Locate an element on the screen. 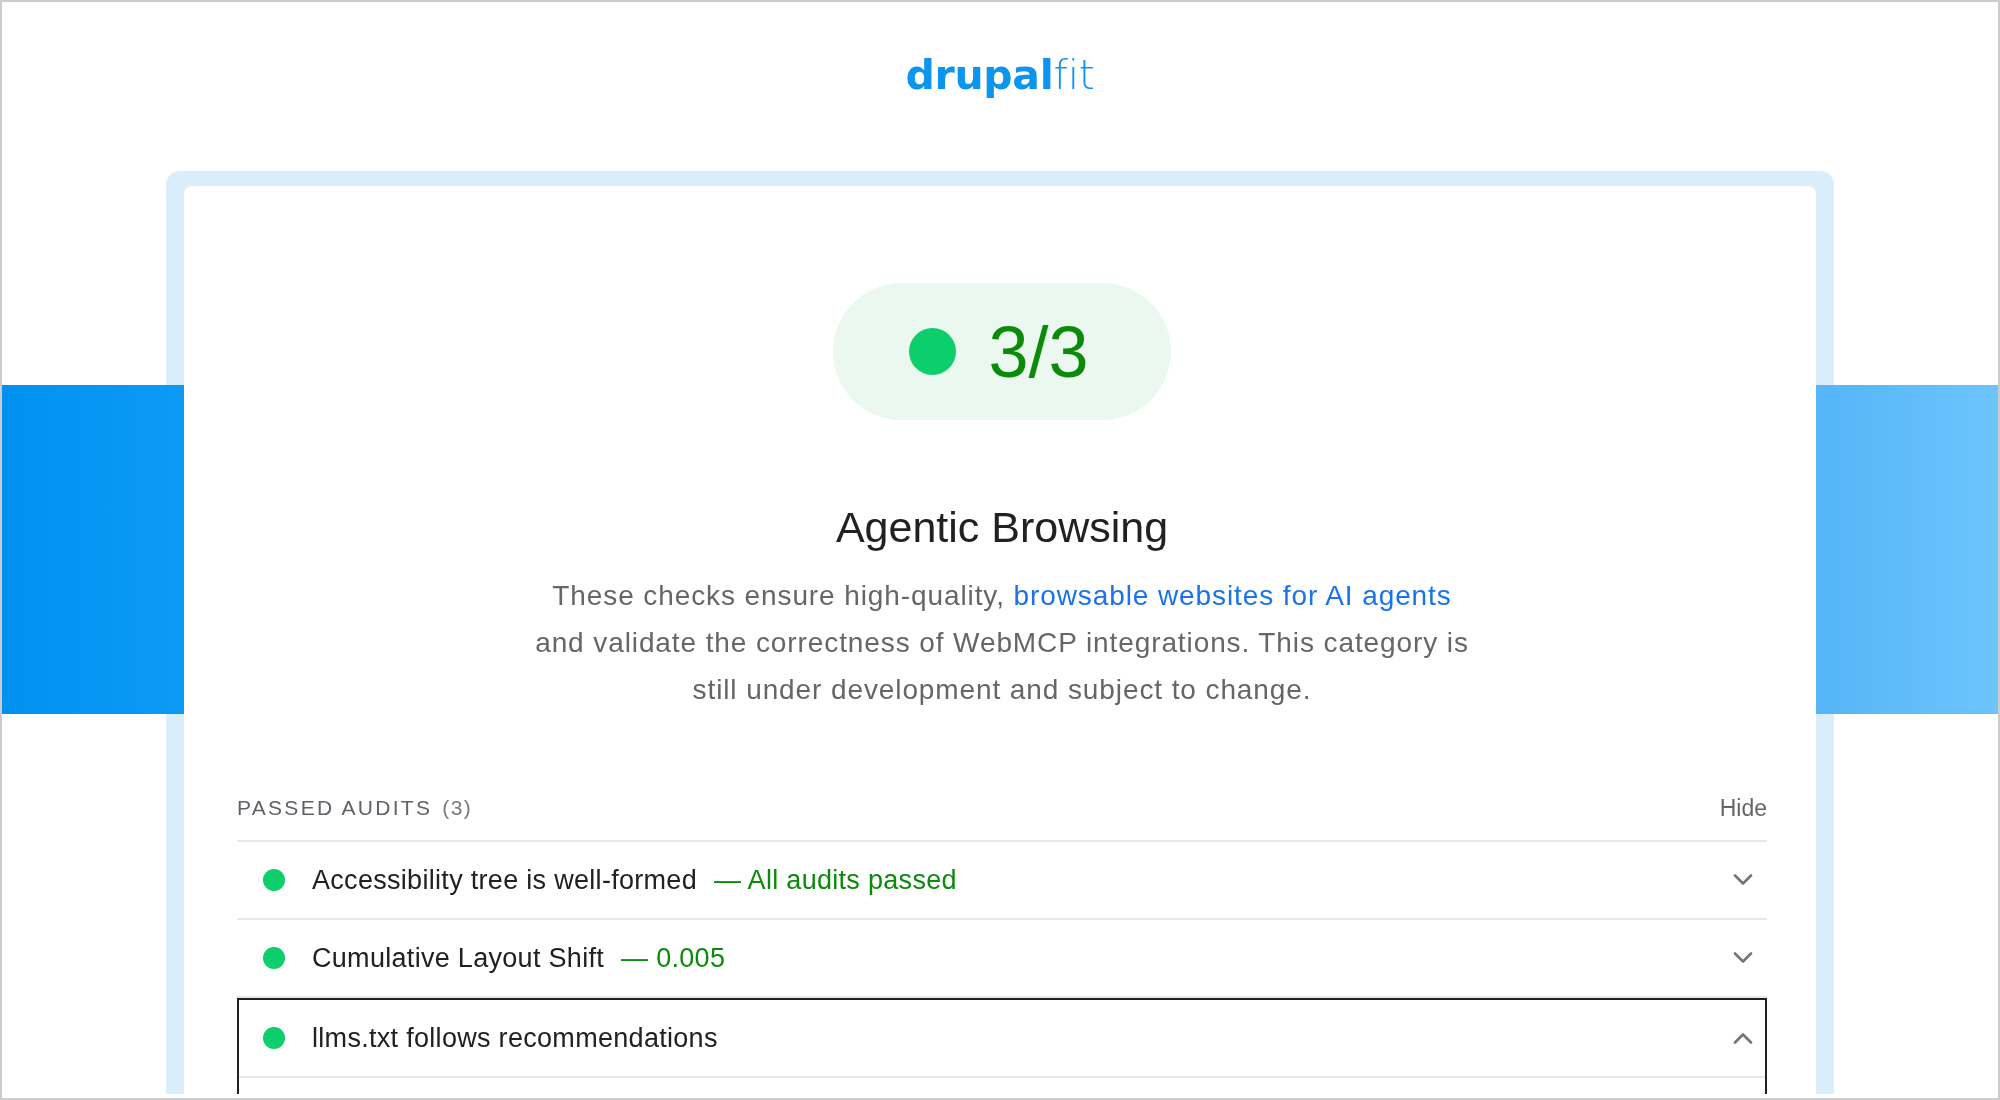 The width and height of the screenshot is (2000, 1100). category-description: These checks ensure high-quality, browsable websites for AI agents and validate the correctness of WebMCP integrations. This category is still under development and subject to change. is located at coordinates (1002, 643).